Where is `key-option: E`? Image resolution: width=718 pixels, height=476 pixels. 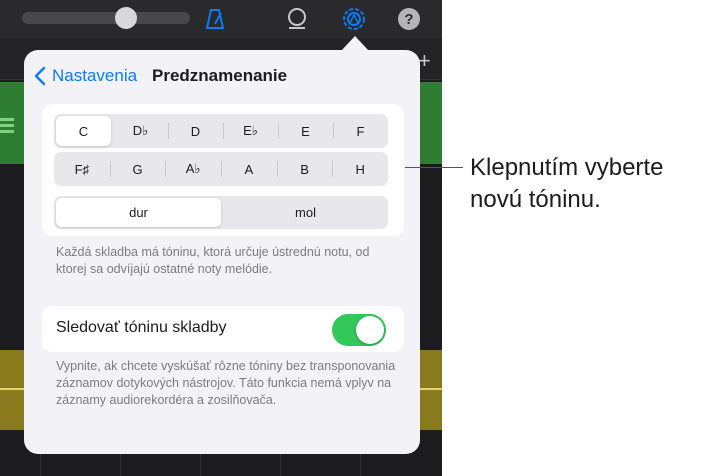 key-option: E is located at coordinates (305, 131).